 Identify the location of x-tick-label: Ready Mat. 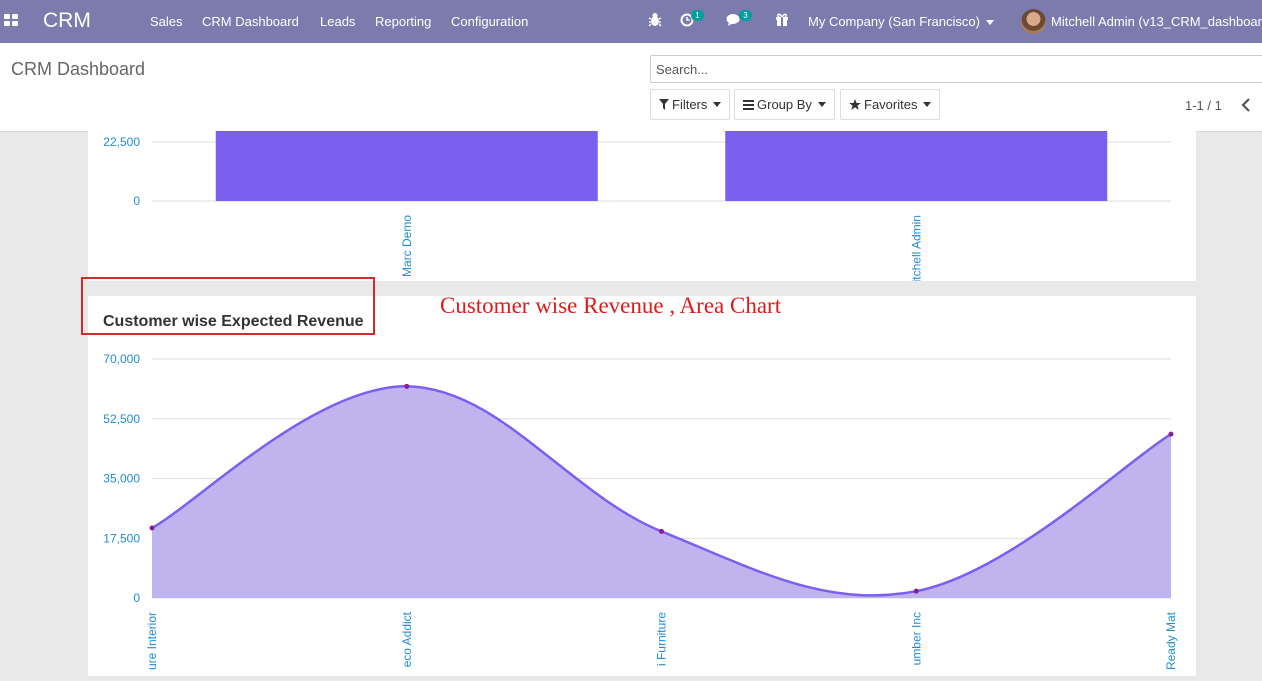
(1171, 640).